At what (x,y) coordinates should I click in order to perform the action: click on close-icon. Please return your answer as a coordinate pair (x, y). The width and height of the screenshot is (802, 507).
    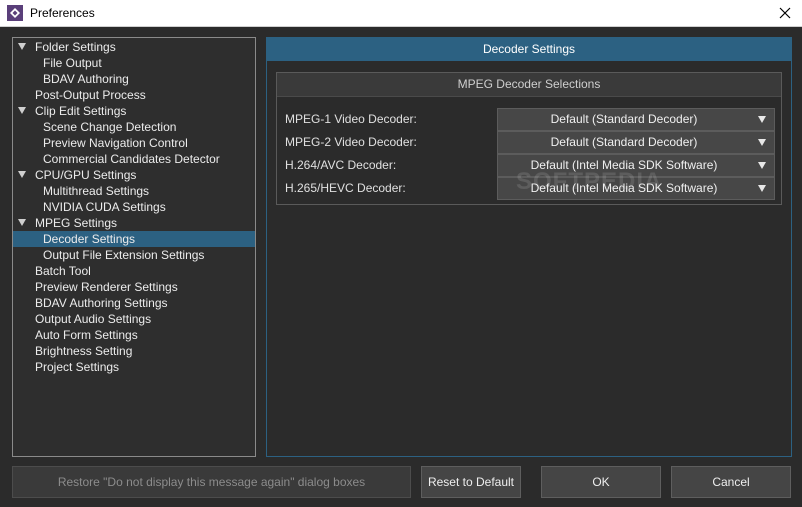
    Looking at the image, I should click on (785, 13).